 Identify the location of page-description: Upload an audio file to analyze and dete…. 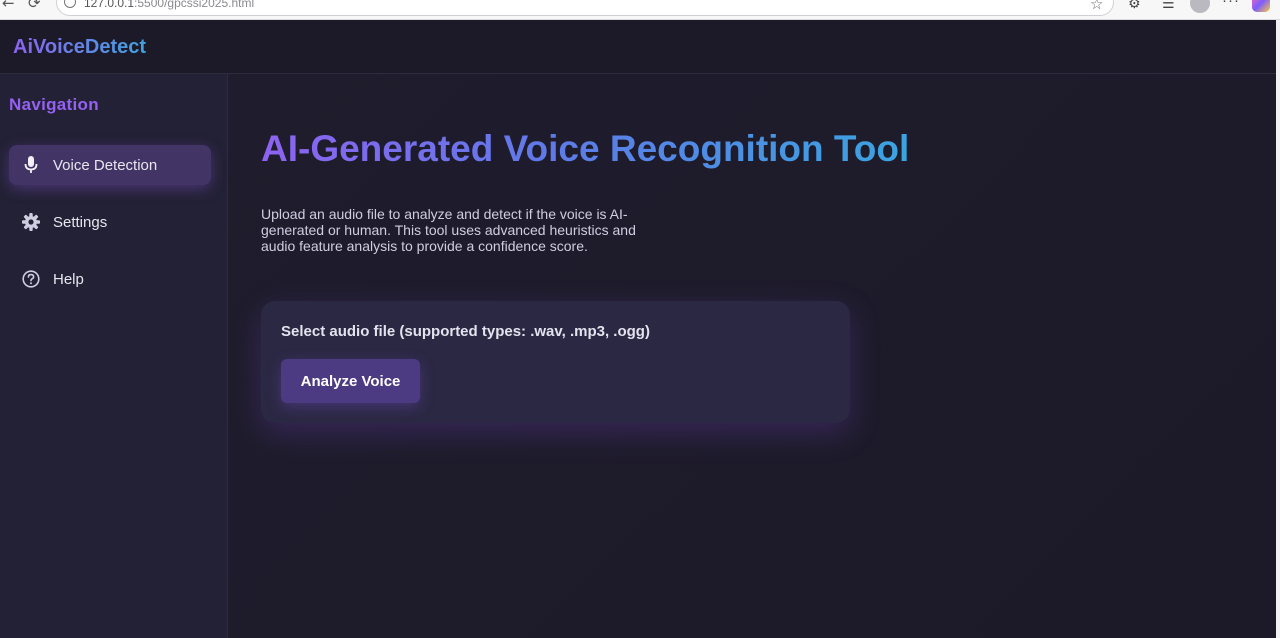
(448, 230).